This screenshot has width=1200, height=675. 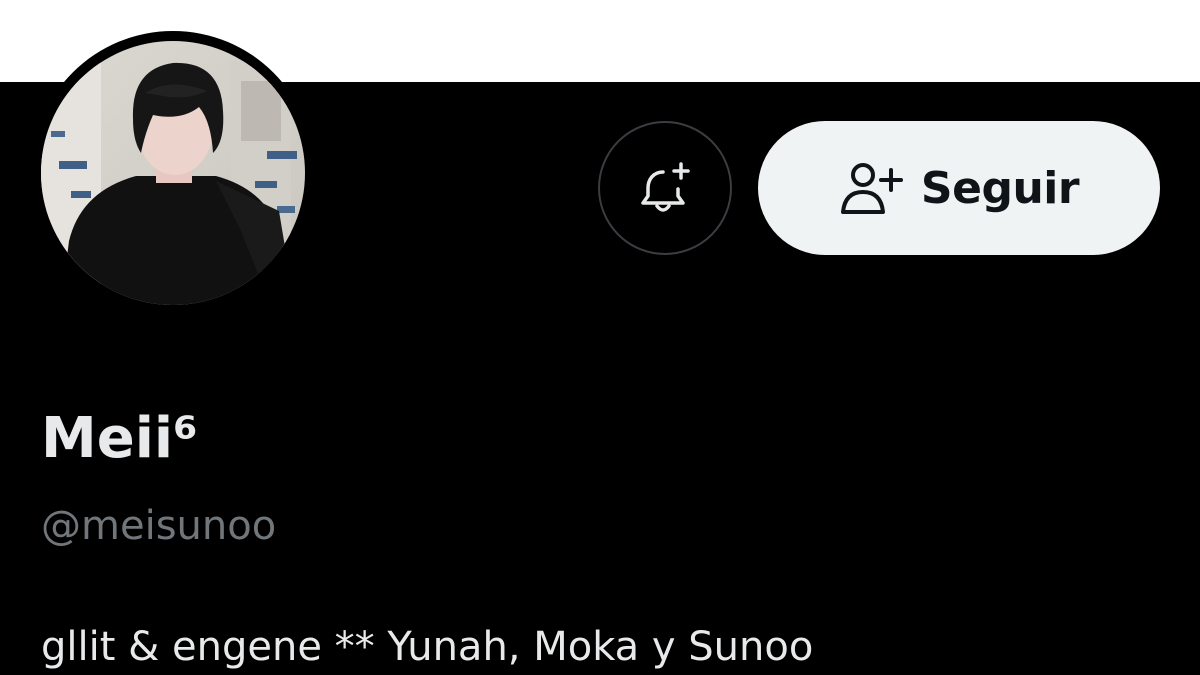 I want to click on notify-button, so click(x=665, y=188).